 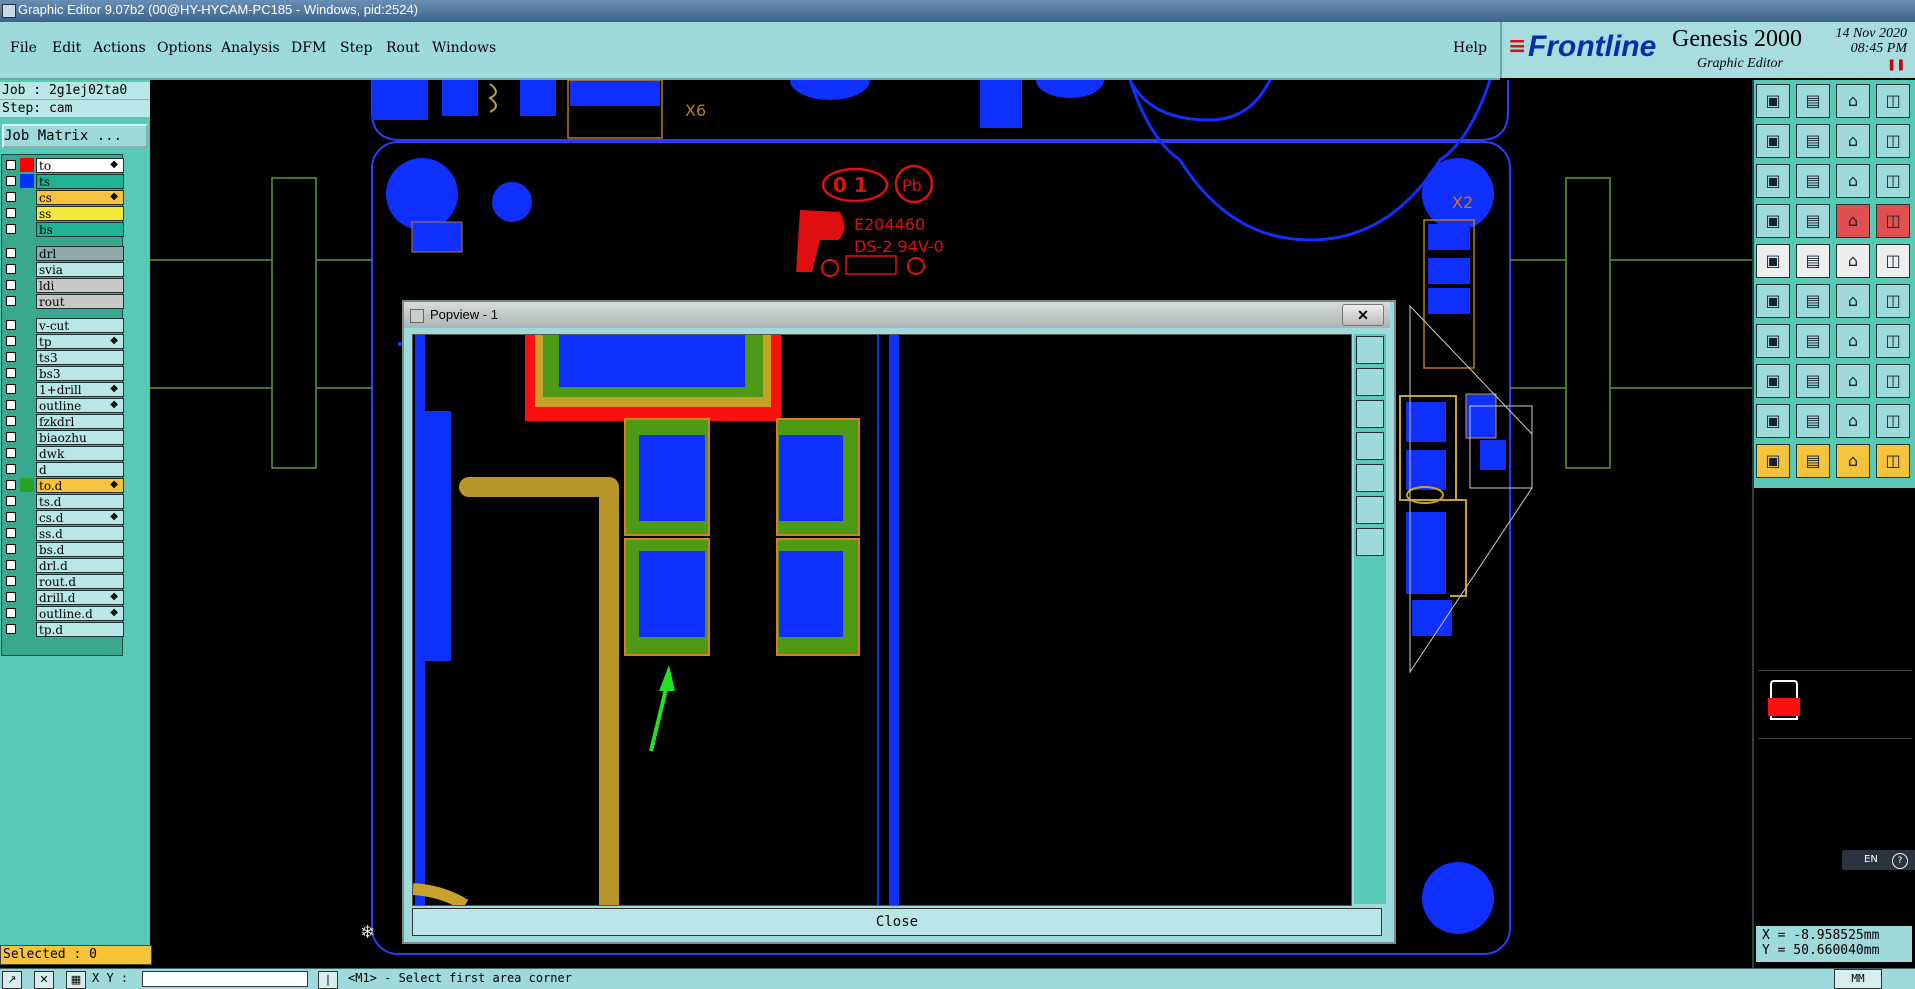 I want to click on group-icon: ◫, so click(x=1893, y=381).